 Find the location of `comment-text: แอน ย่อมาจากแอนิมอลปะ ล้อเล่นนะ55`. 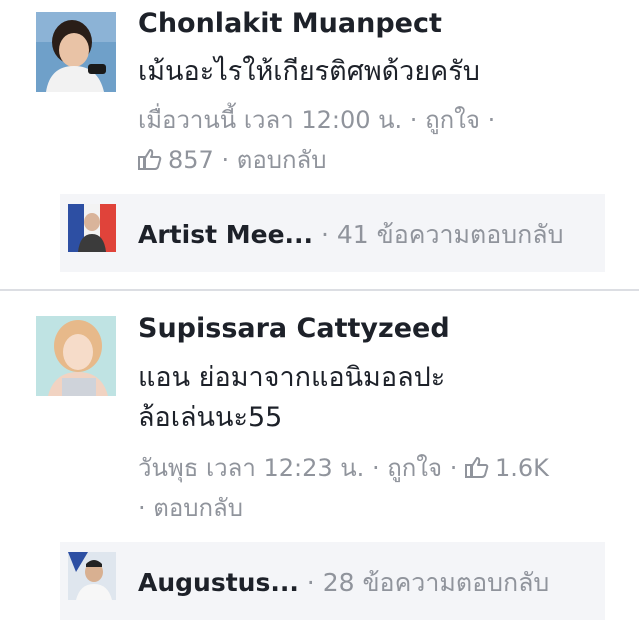

comment-text: แอน ย่อมาจากแอนิมอลปะ ล้อเล่นนะ55 is located at coordinates (291, 398).